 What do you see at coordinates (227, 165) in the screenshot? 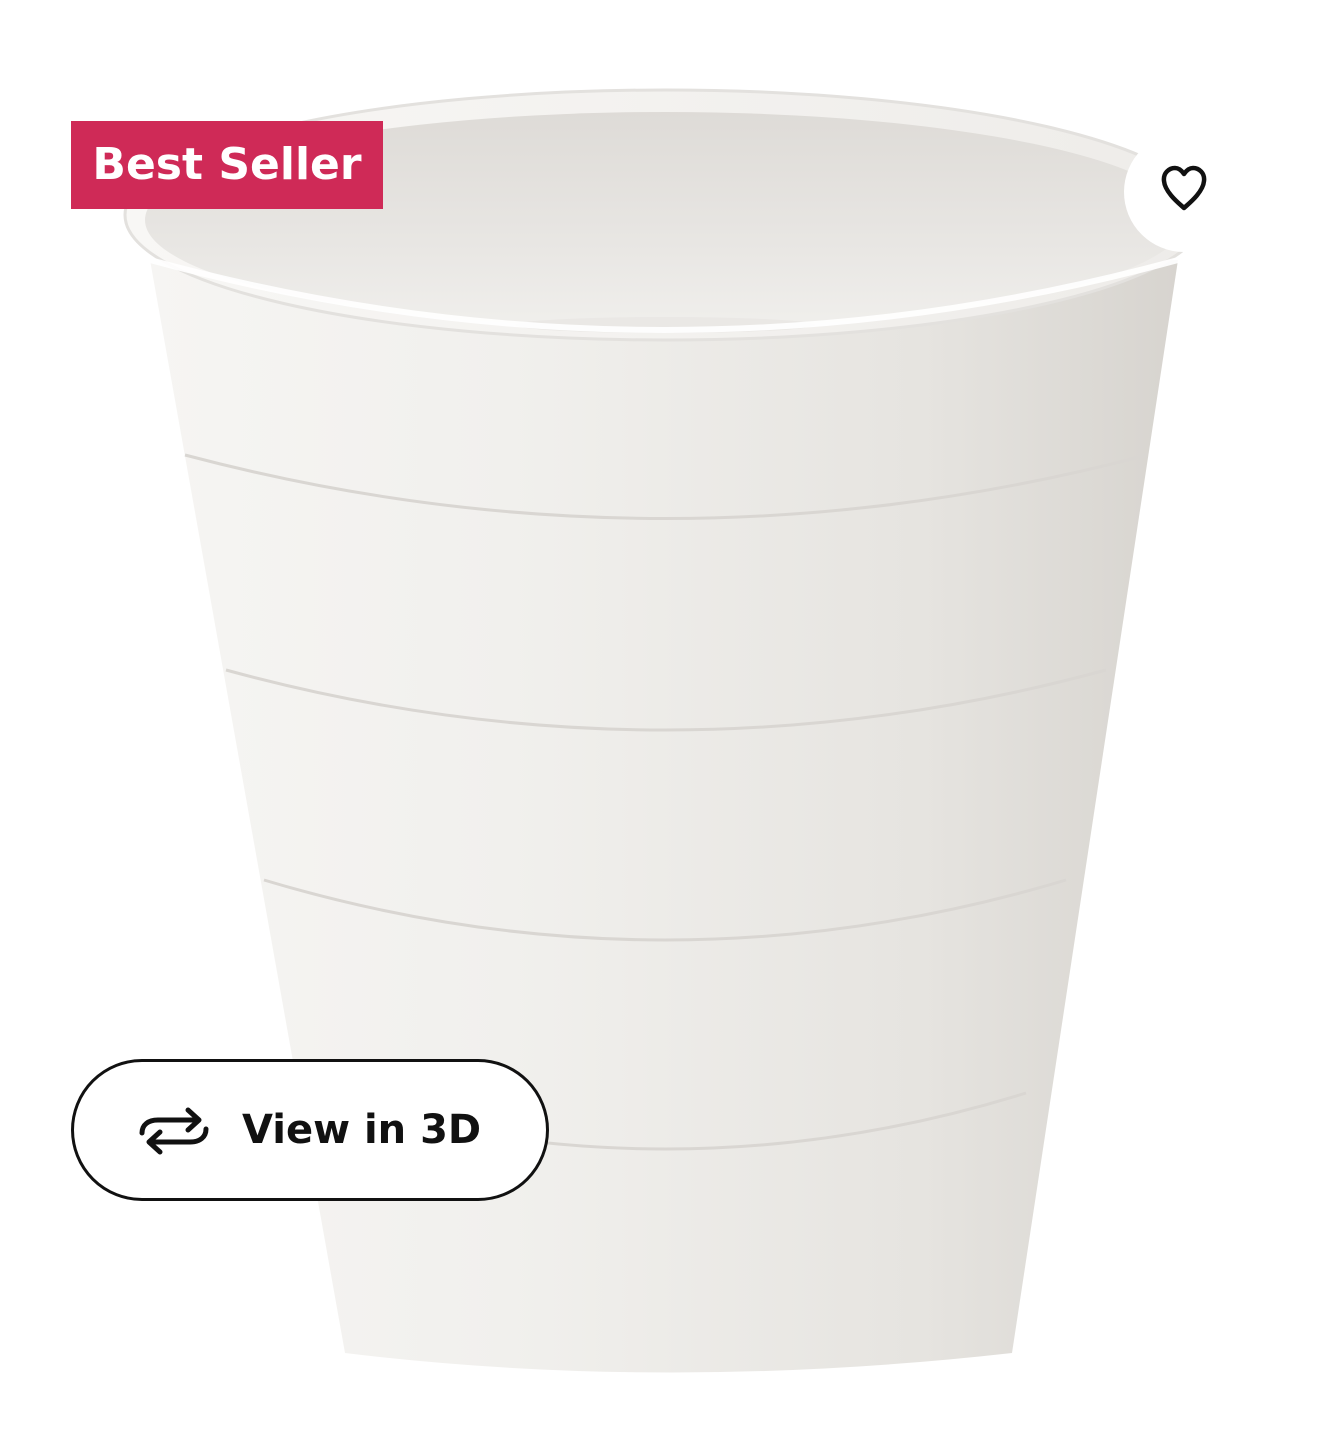
I see `best-seller-badge: Best Seller` at bounding box center [227, 165].